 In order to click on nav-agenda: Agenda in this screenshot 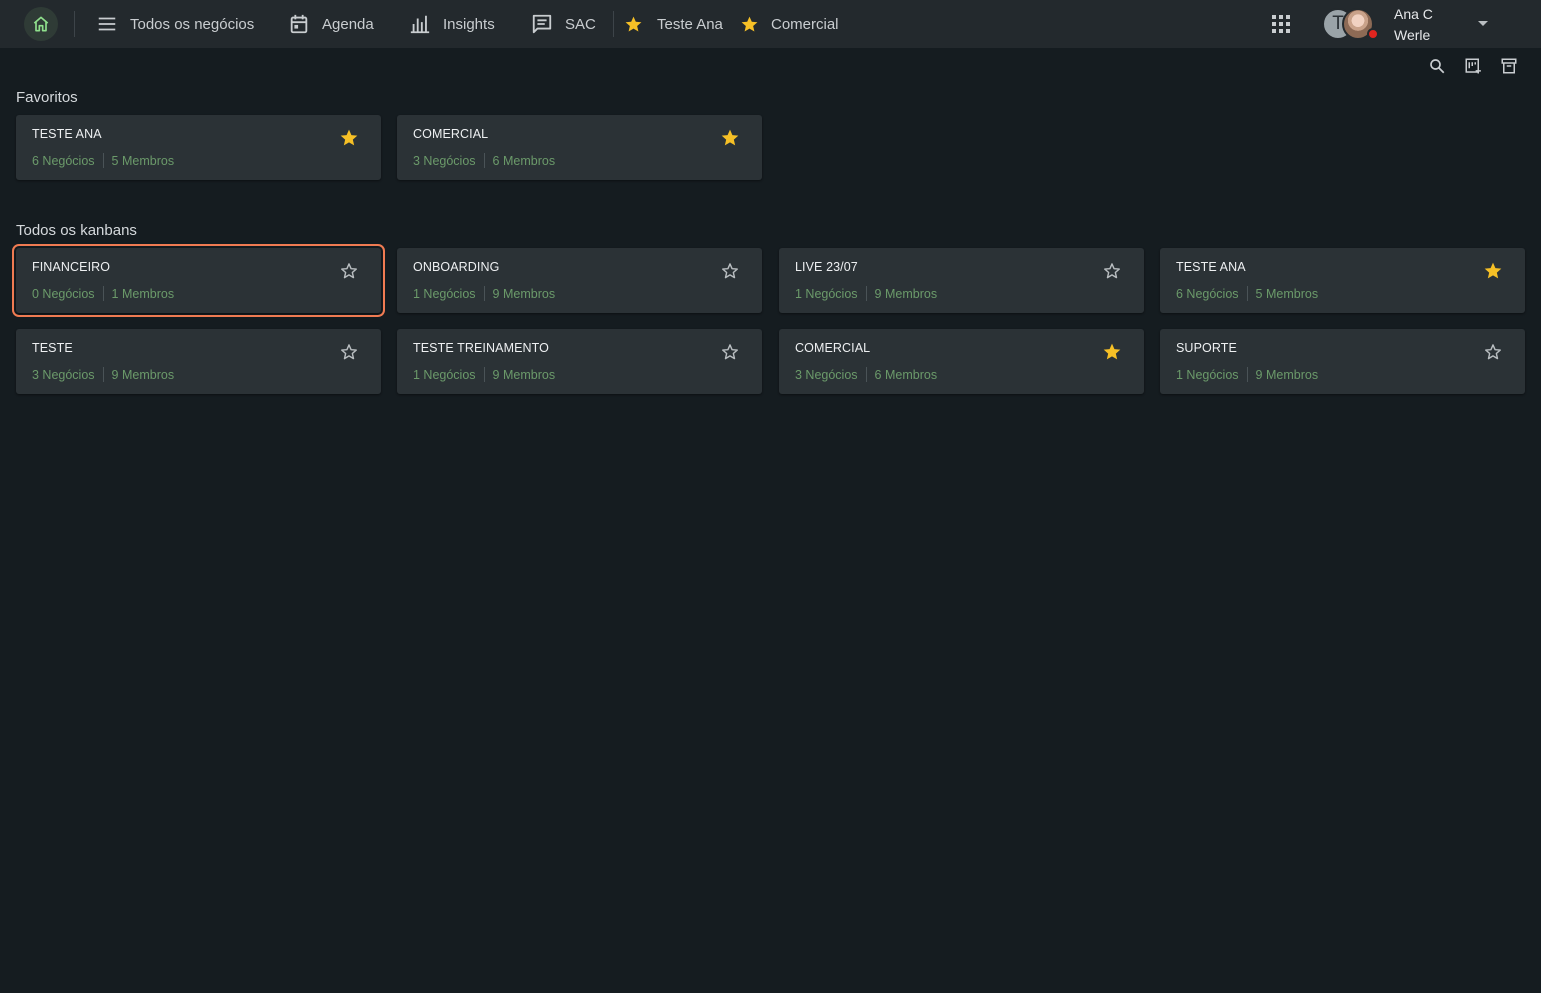, I will do `click(331, 24)`.